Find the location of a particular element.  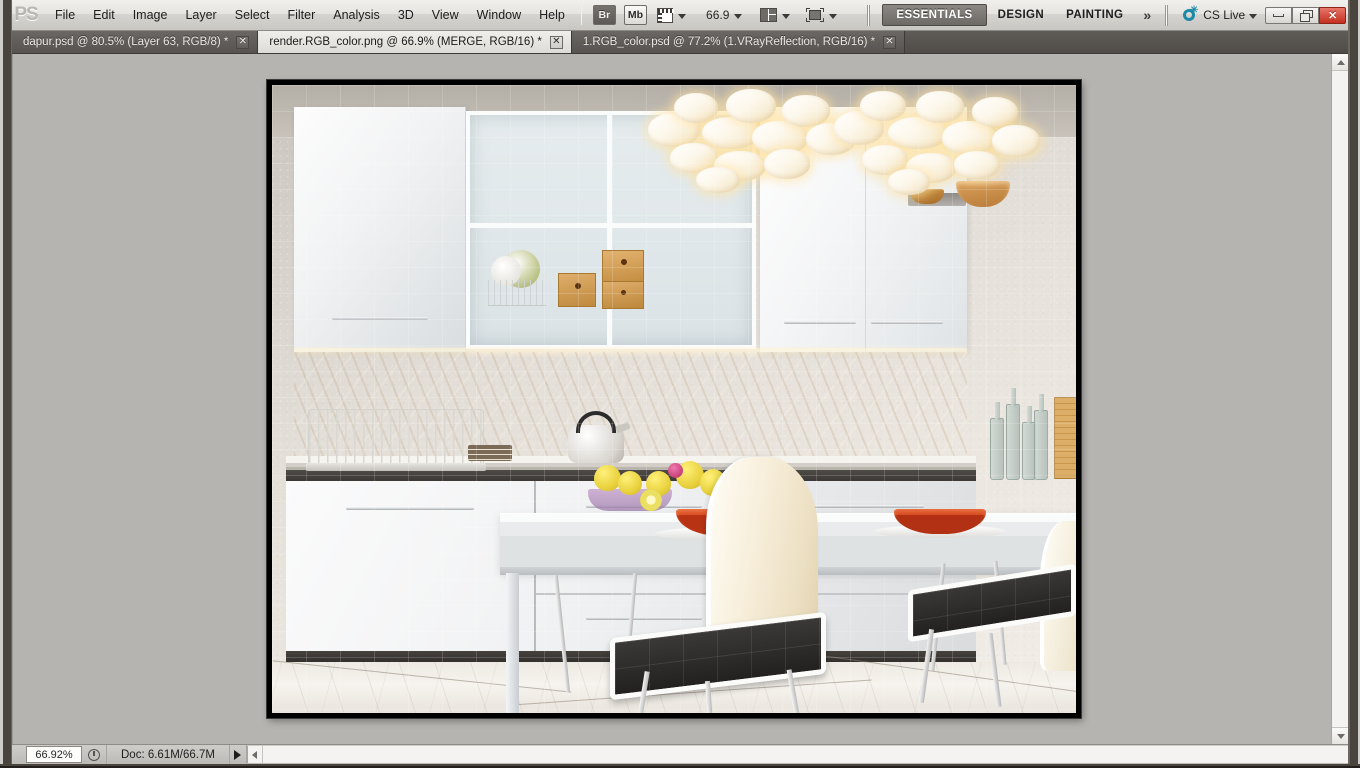

cs-live-icon: ✳ is located at coordinates (1190, 14).